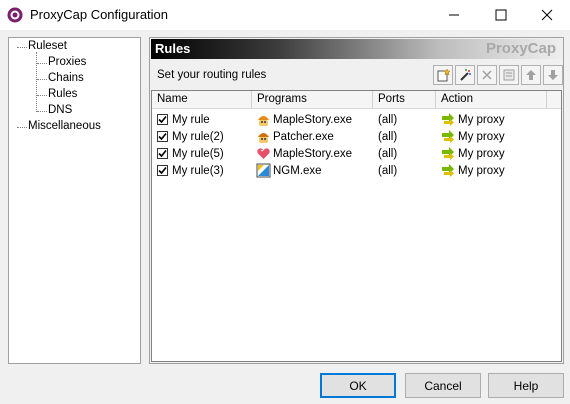 The width and height of the screenshot is (570, 404). Describe the element at coordinates (357, 75) in the screenshot. I see `rules-toolbar: Set your routing rules` at that location.